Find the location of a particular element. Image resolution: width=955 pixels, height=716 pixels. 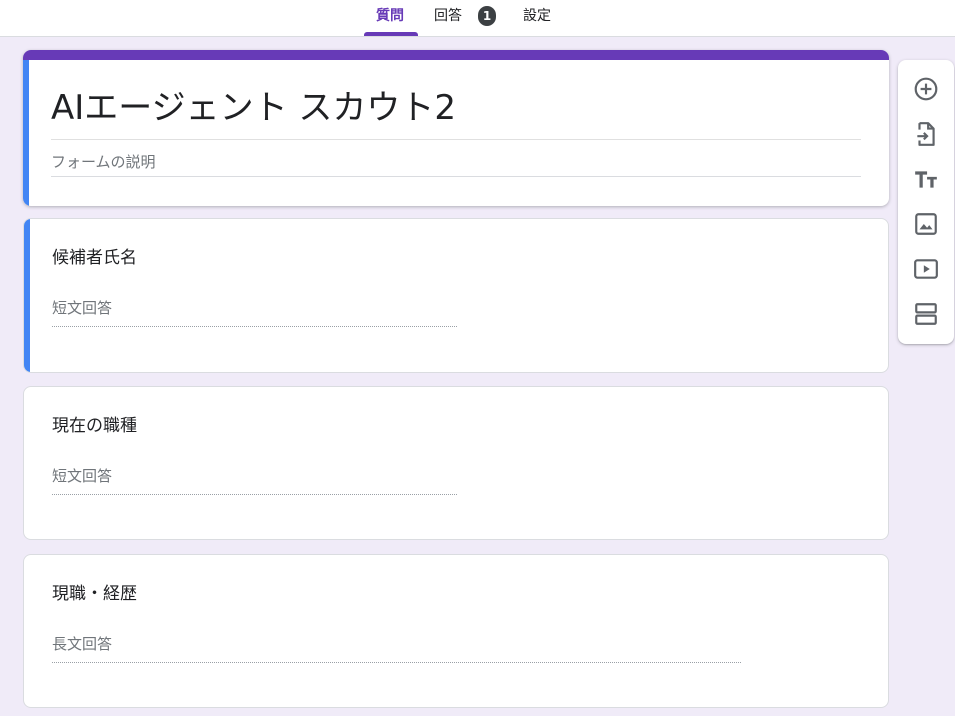

active-tab-indicator is located at coordinates (391, 34).